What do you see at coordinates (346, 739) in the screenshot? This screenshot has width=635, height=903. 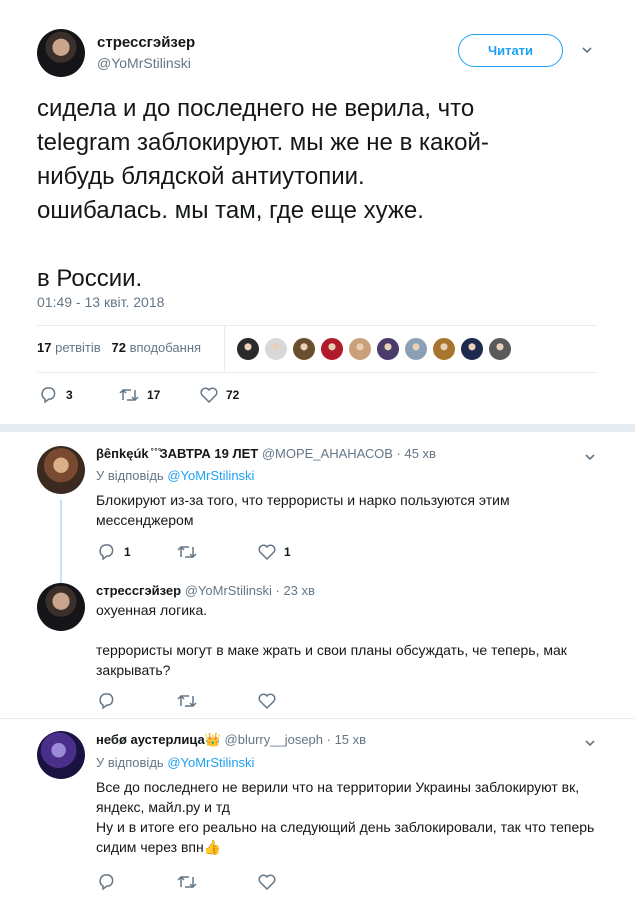 I see `reply-time: · 15 хв` at bounding box center [346, 739].